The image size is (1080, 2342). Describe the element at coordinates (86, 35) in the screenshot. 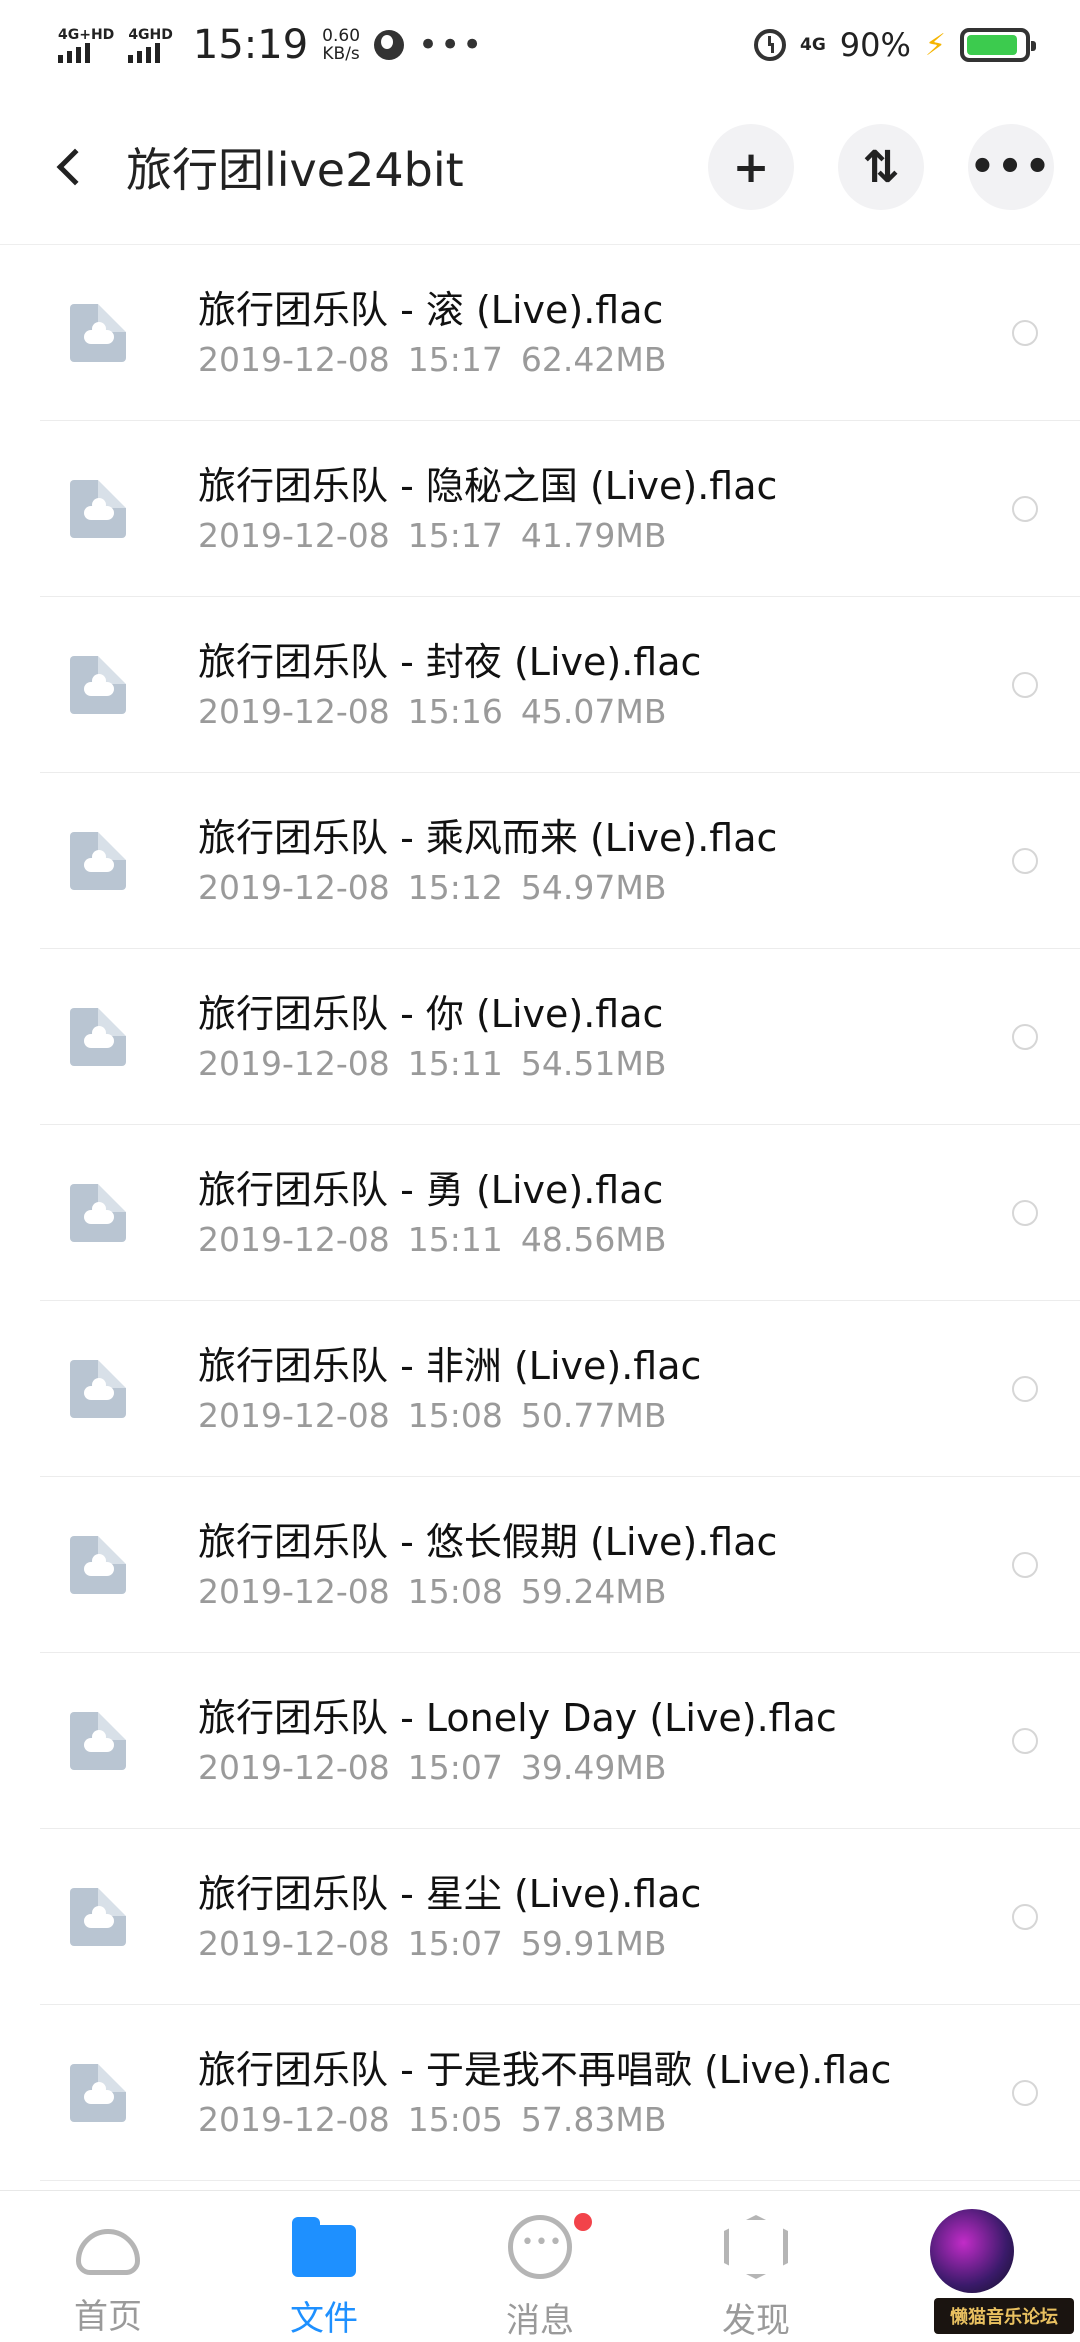

I see `signal-1-label: 4G+HD` at that location.